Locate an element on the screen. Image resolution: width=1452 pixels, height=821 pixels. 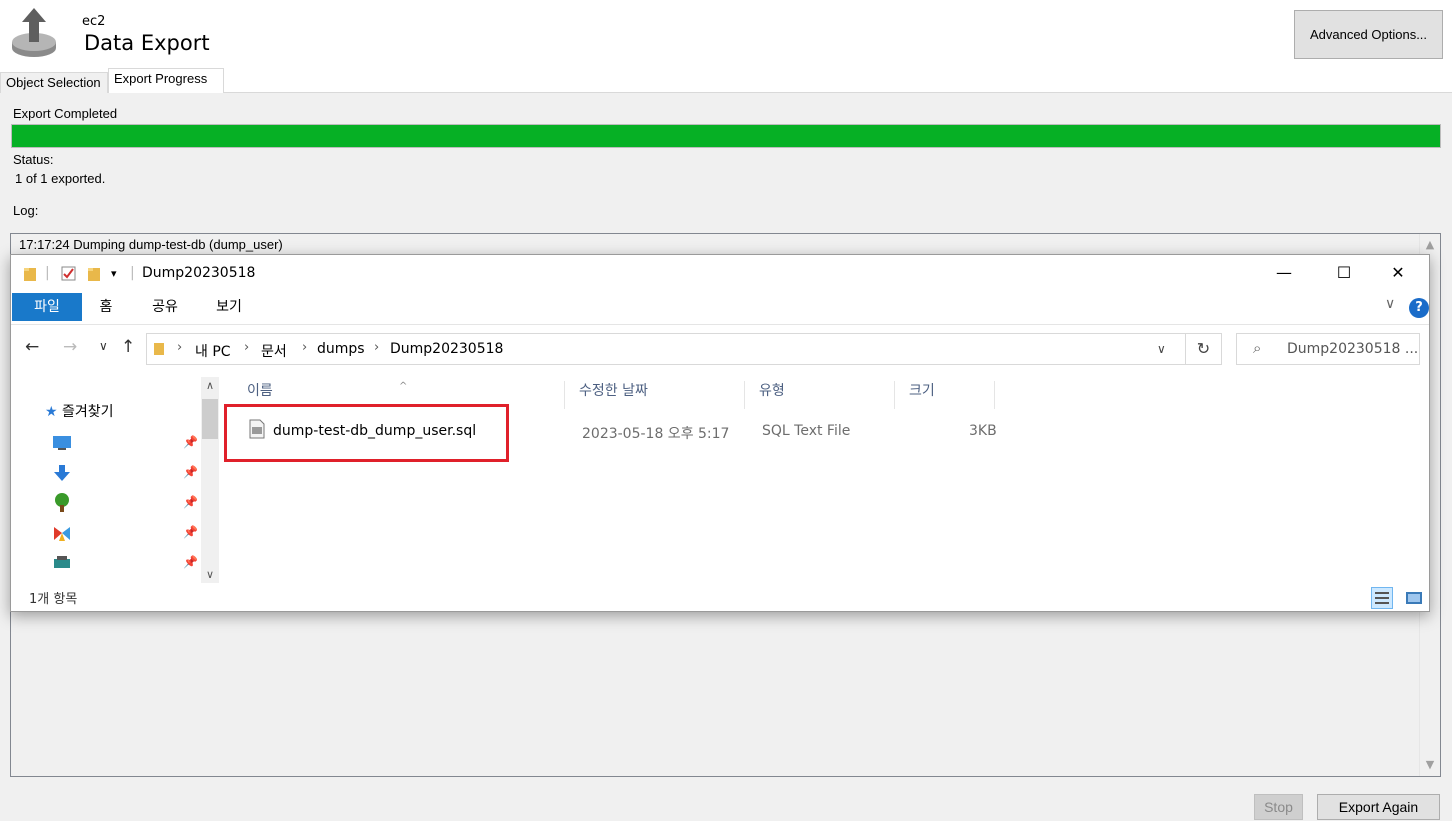
favorites-item: ★ 즐겨찾기 is located at coordinates (79, 411).